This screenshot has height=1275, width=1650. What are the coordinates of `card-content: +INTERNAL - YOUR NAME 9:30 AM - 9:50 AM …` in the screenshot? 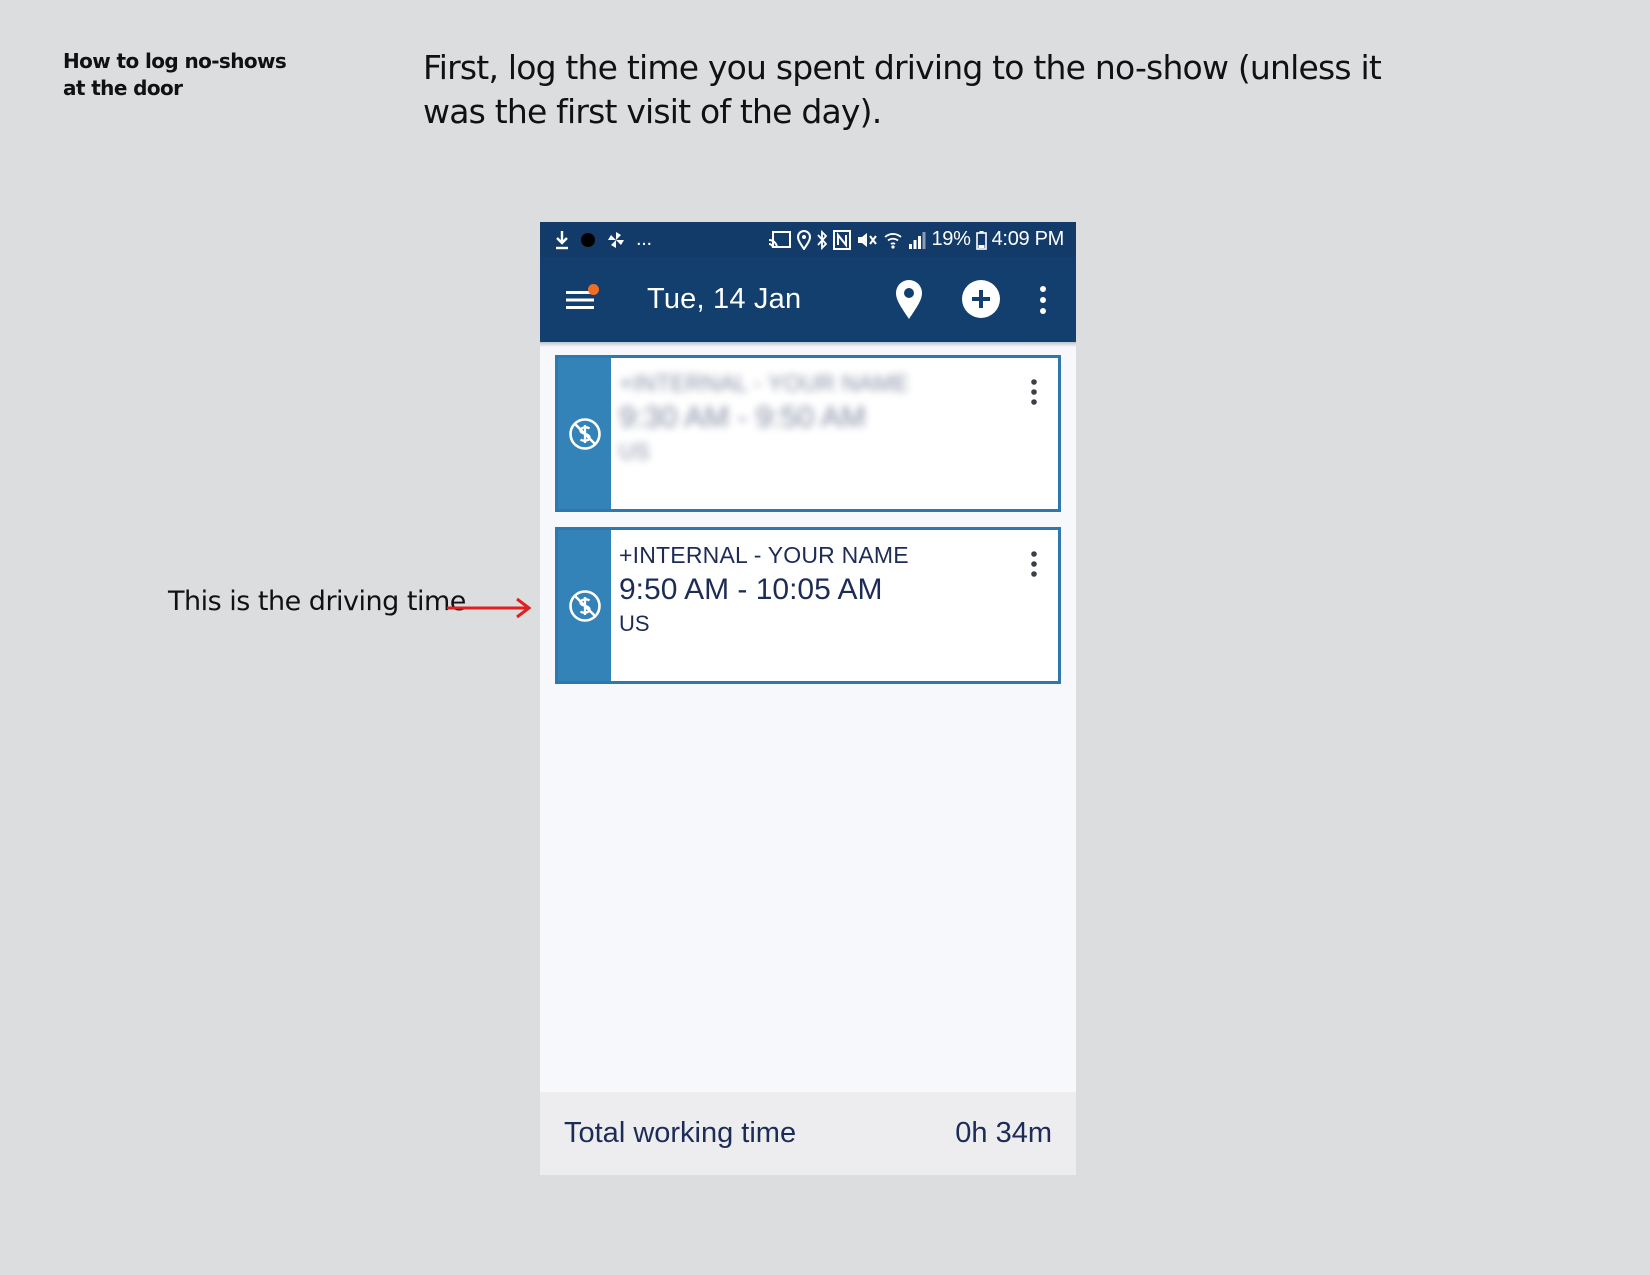 It's located at (764, 417).